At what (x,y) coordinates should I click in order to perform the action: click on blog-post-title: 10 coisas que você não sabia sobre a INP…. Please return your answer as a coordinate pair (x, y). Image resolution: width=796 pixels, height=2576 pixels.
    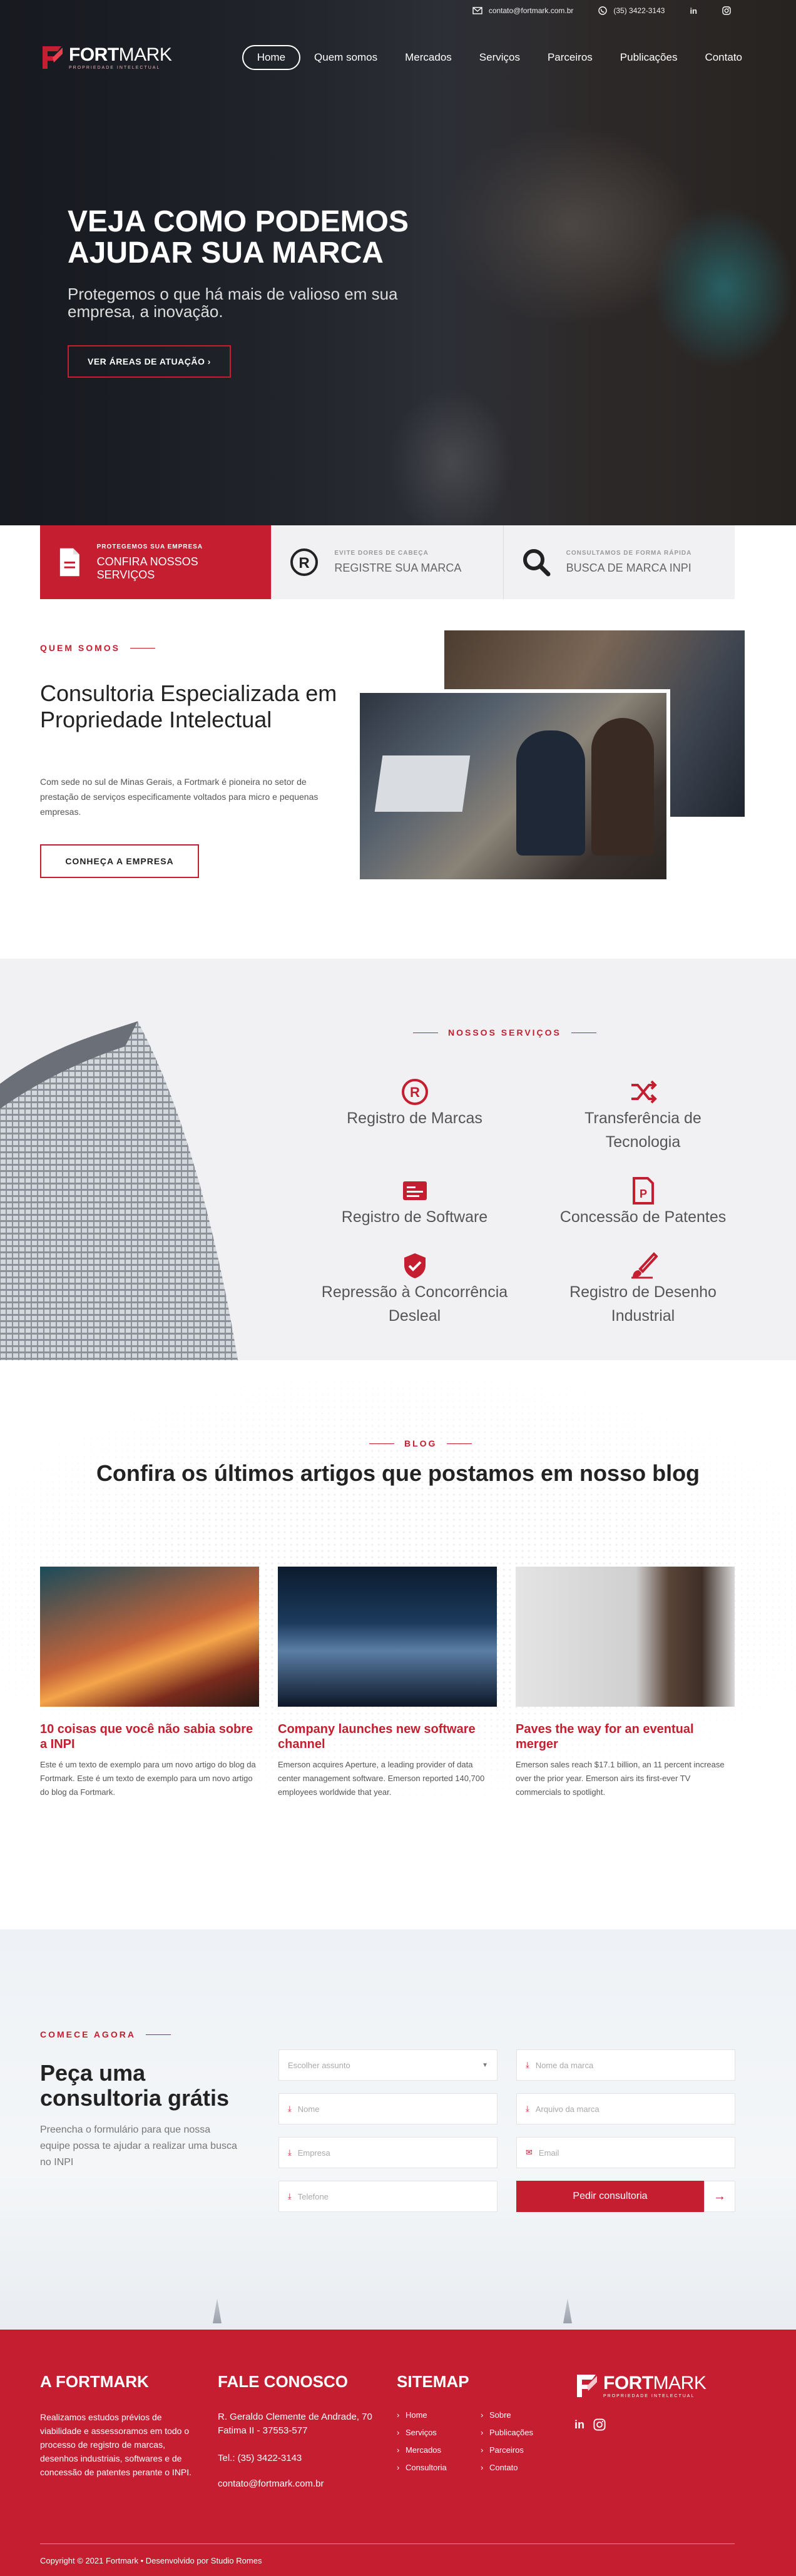
    Looking at the image, I should click on (149, 1737).